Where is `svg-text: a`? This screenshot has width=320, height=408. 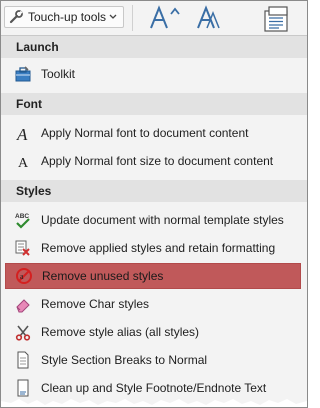 svg-text: a is located at coordinates (22, 276).